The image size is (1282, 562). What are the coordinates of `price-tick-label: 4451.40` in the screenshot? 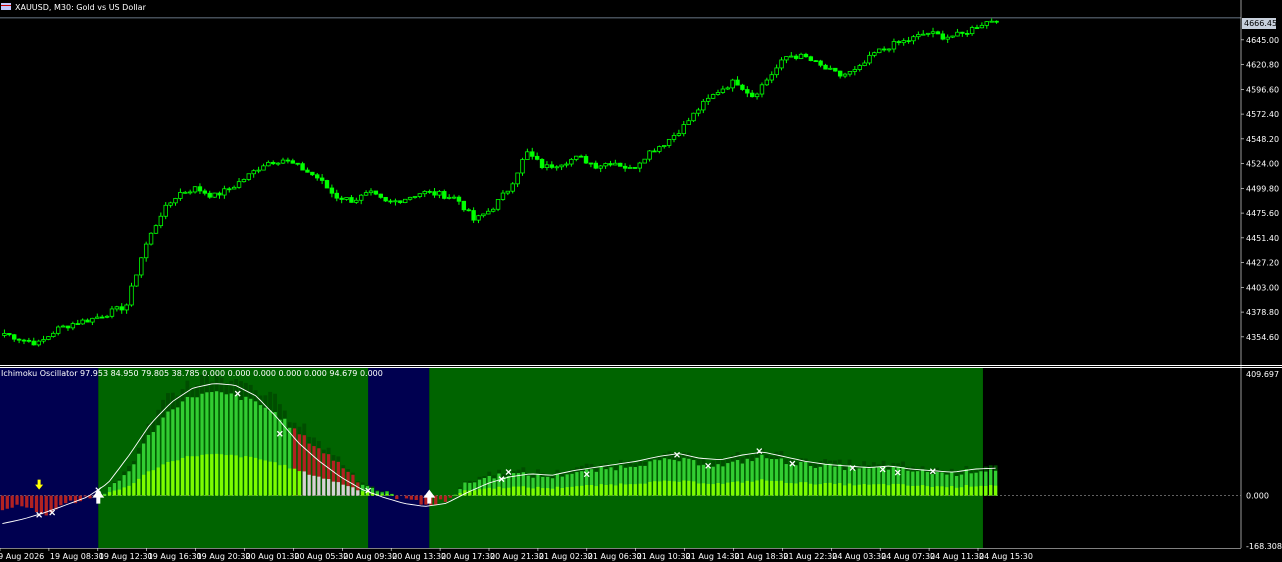 It's located at (1262, 238).